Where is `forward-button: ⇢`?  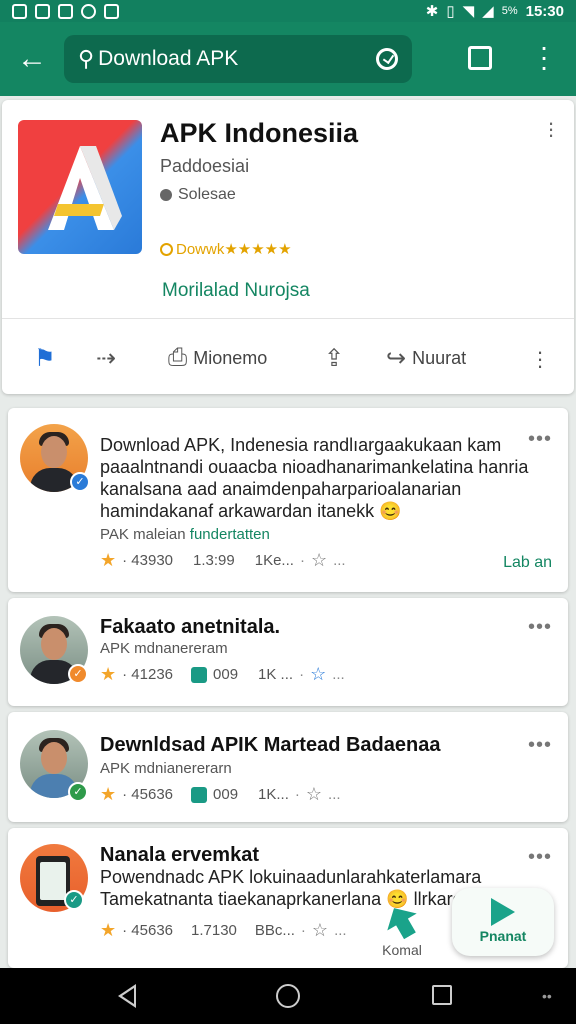 forward-button: ⇢ is located at coordinates (106, 358).